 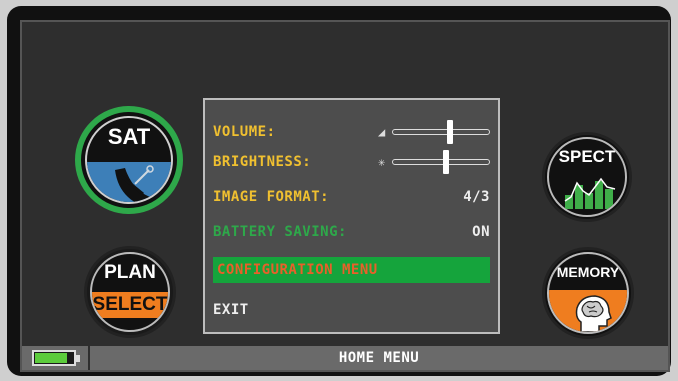 What do you see at coordinates (476, 197) in the screenshot?
I see `image-format-value: 4/3` at bounding box center [476, 197].